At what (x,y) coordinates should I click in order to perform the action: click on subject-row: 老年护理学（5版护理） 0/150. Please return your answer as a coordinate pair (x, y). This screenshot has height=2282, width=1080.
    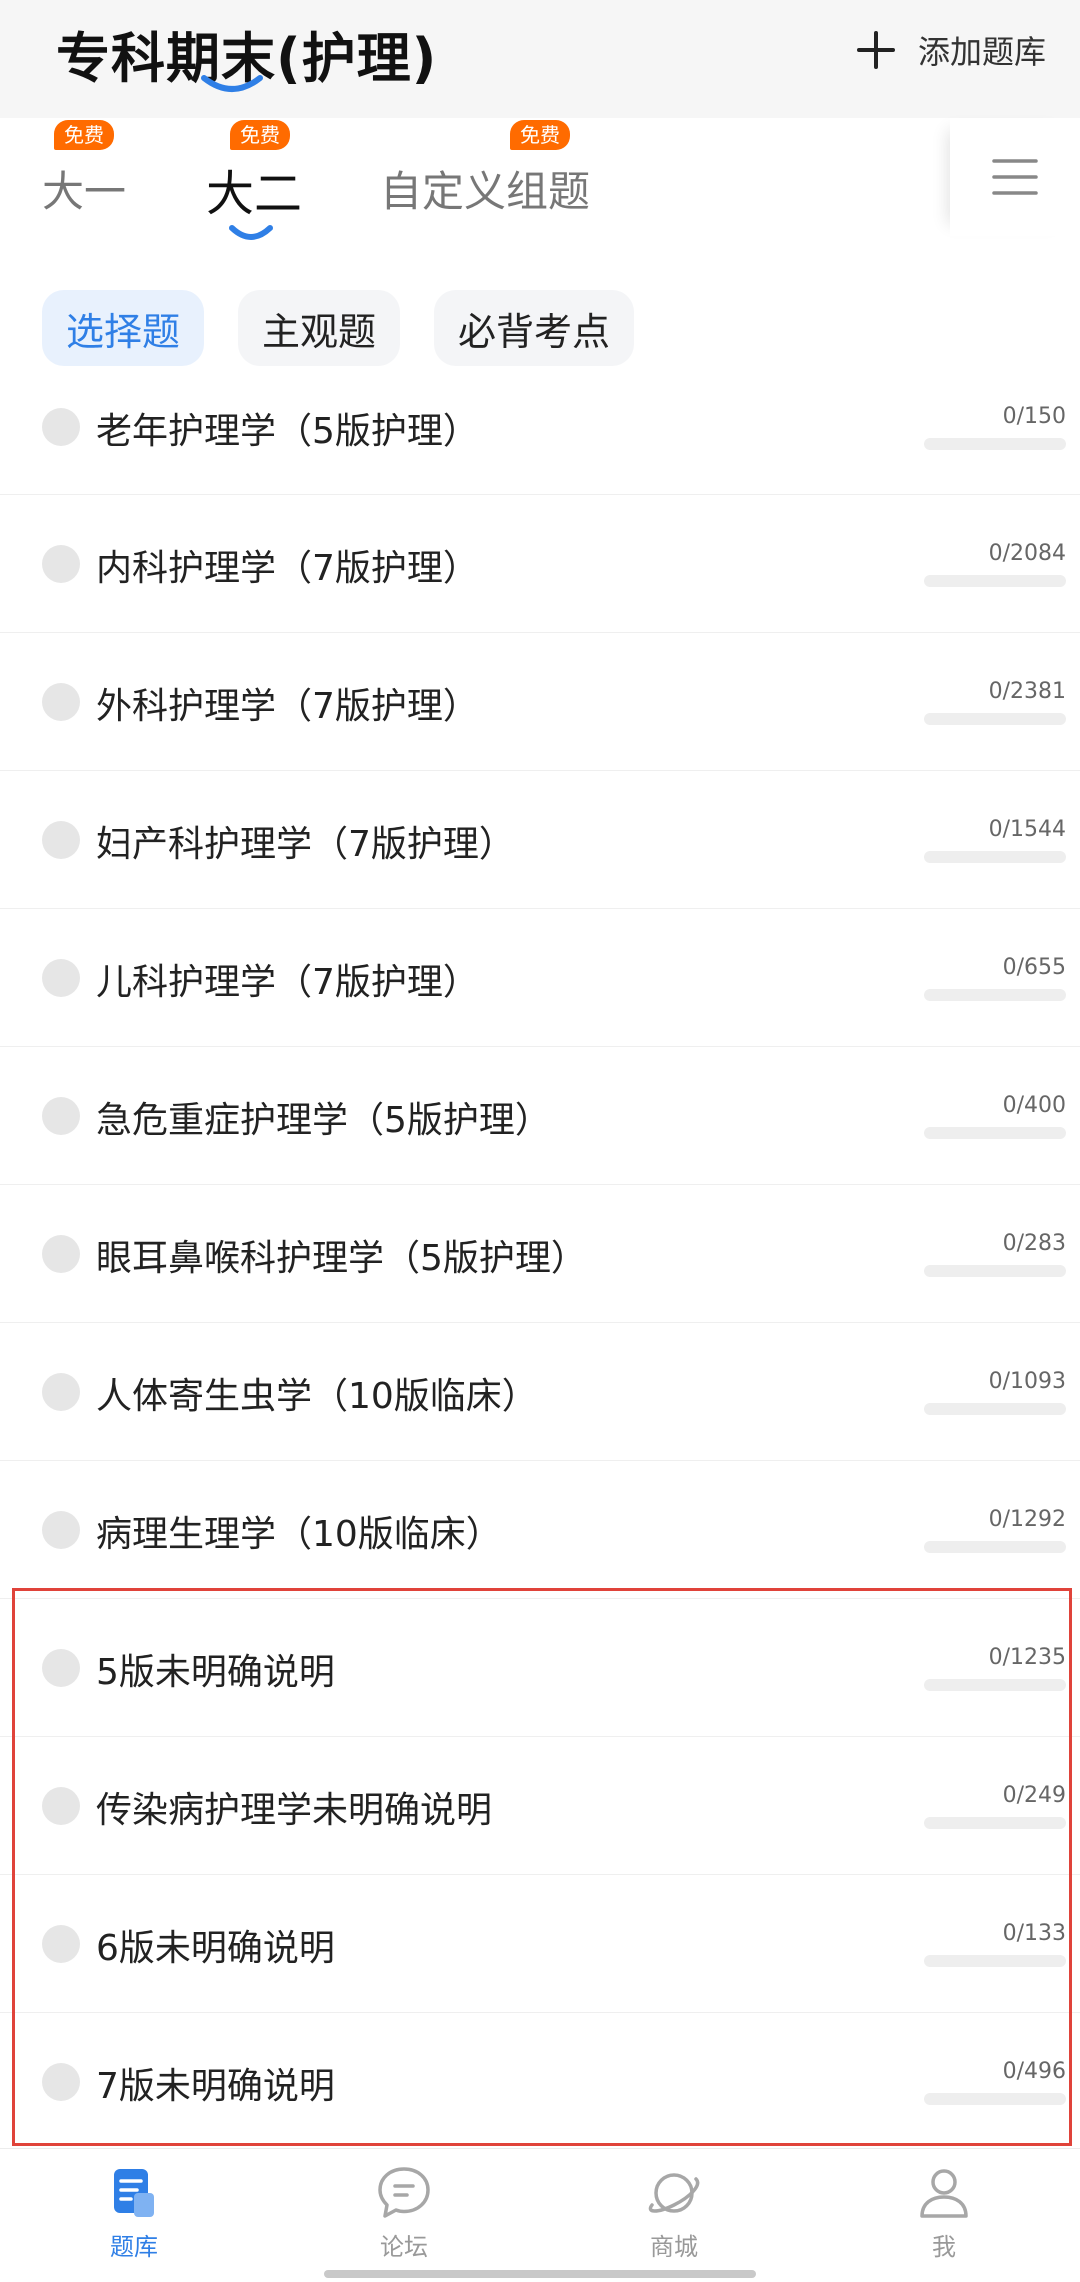
    Looking at the image, I should click on (540, 433).